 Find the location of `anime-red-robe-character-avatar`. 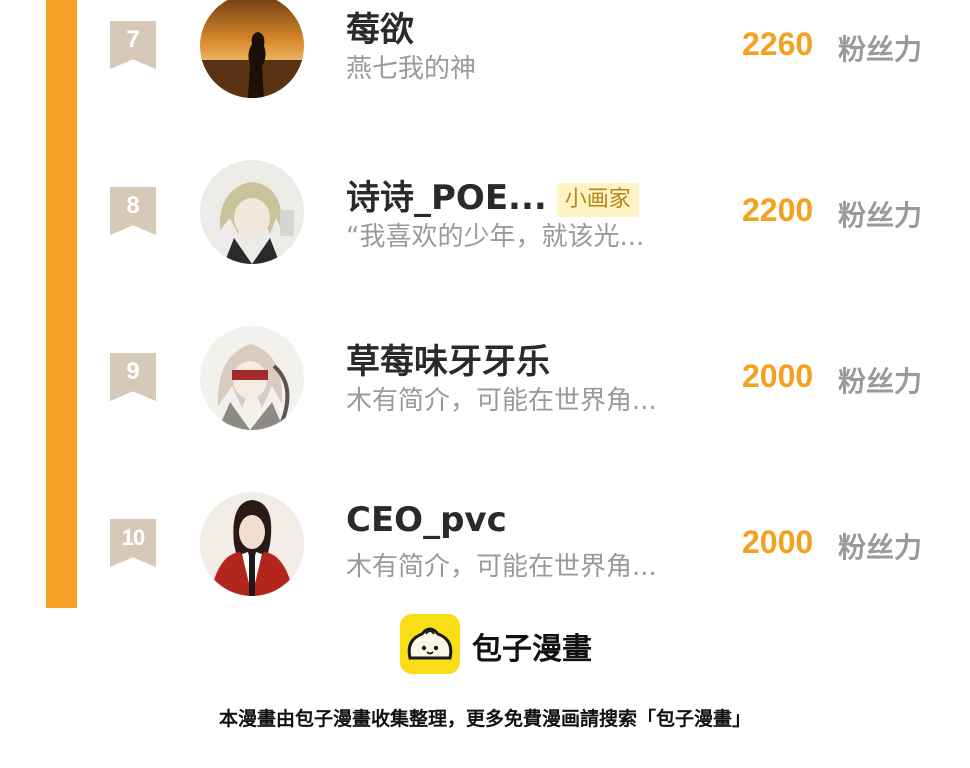

anime-red-robe-character-avatar is located at coordinates (252, 544).